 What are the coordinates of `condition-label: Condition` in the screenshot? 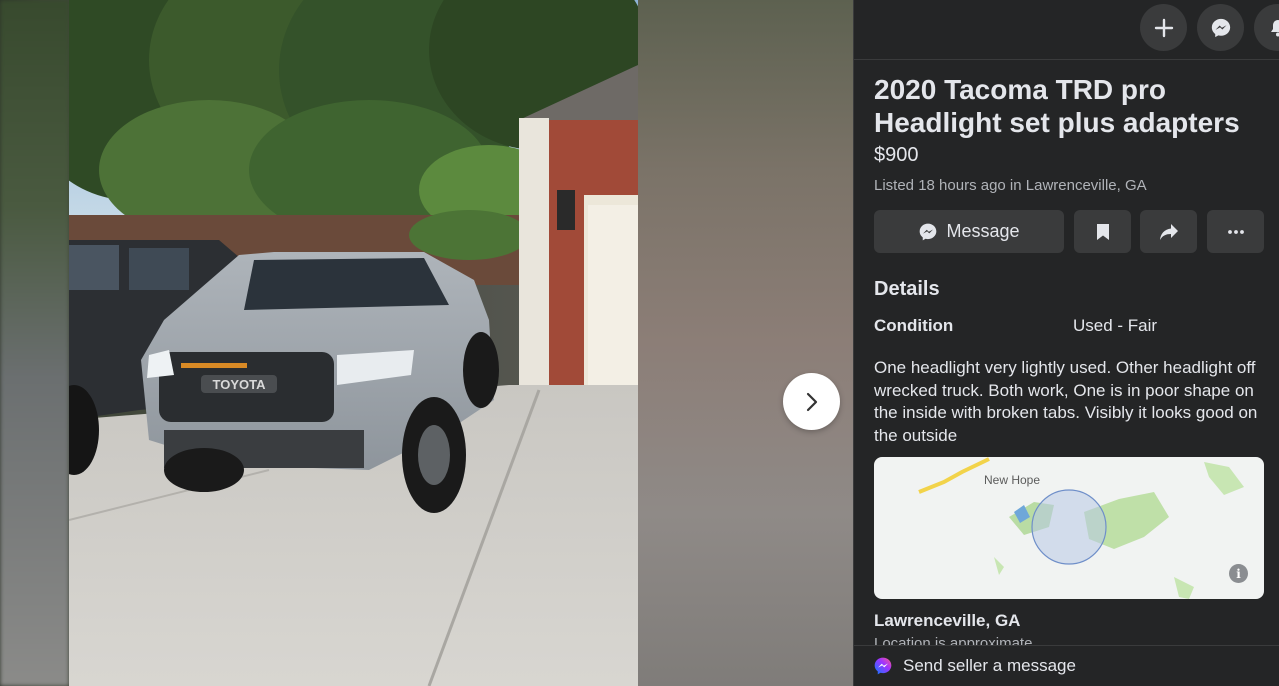 It's located at (914, 325).